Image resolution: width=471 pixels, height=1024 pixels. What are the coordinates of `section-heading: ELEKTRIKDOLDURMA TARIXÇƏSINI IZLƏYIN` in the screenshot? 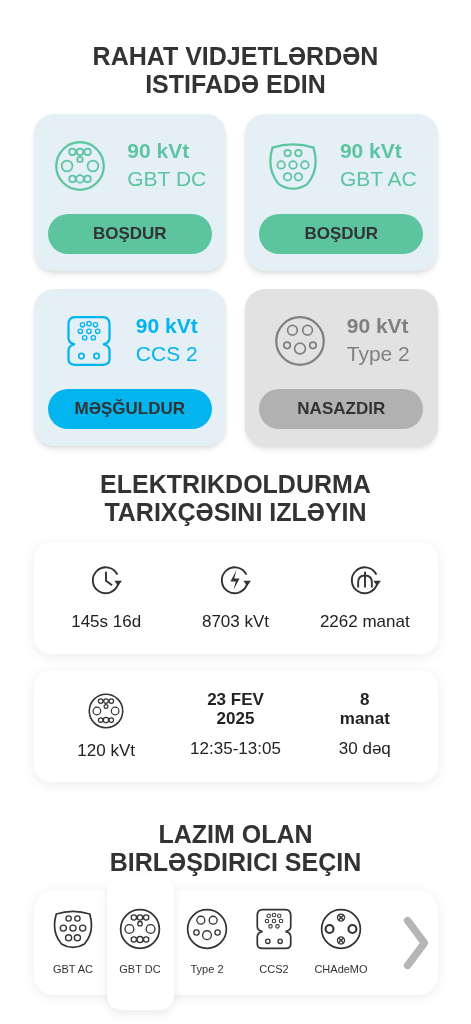 It's located at (235, 498).